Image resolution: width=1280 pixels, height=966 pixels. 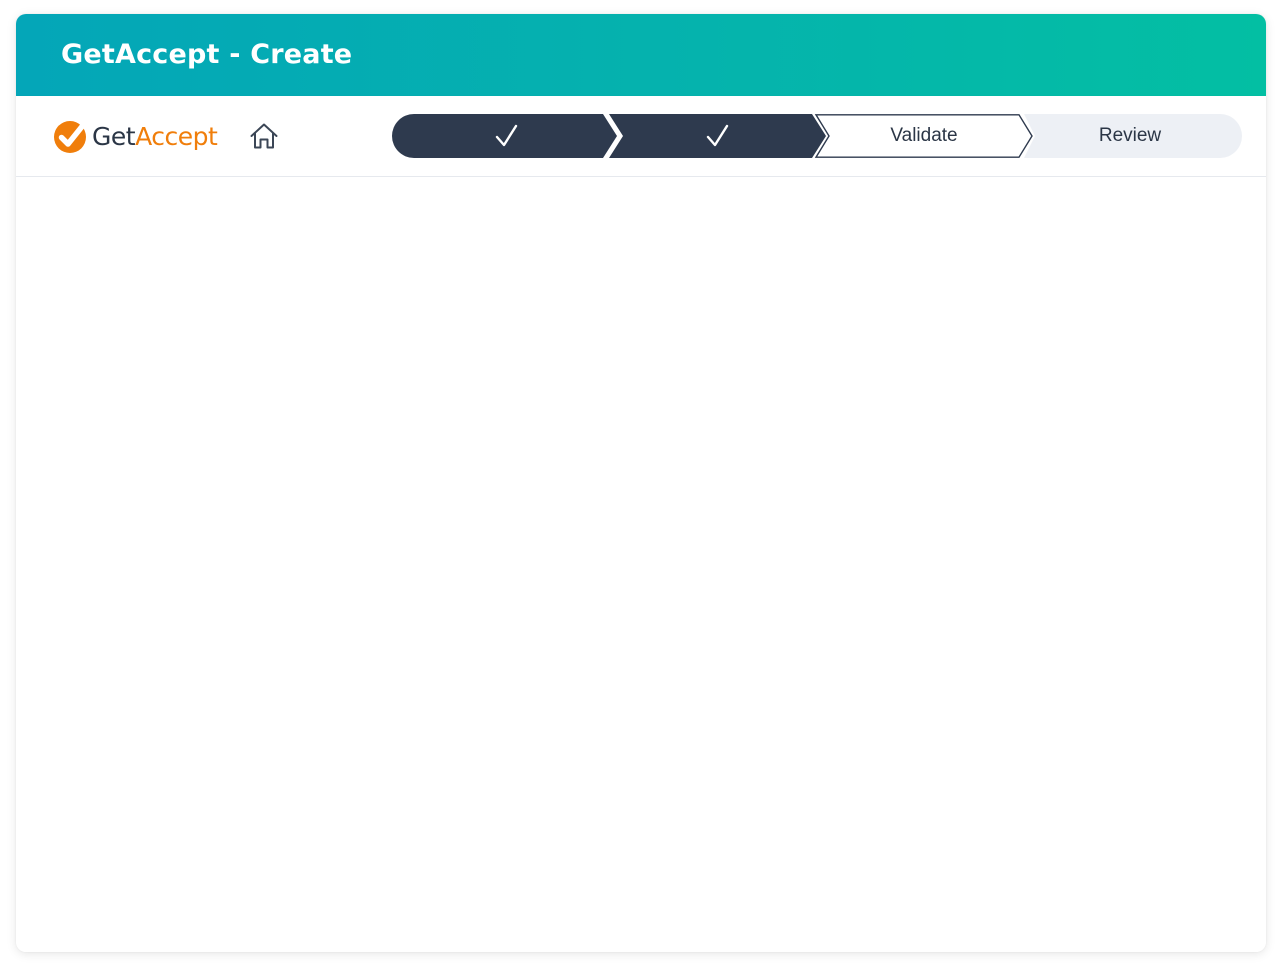 I want to click on step-review-label: Review, so click(x=1130, y=136).